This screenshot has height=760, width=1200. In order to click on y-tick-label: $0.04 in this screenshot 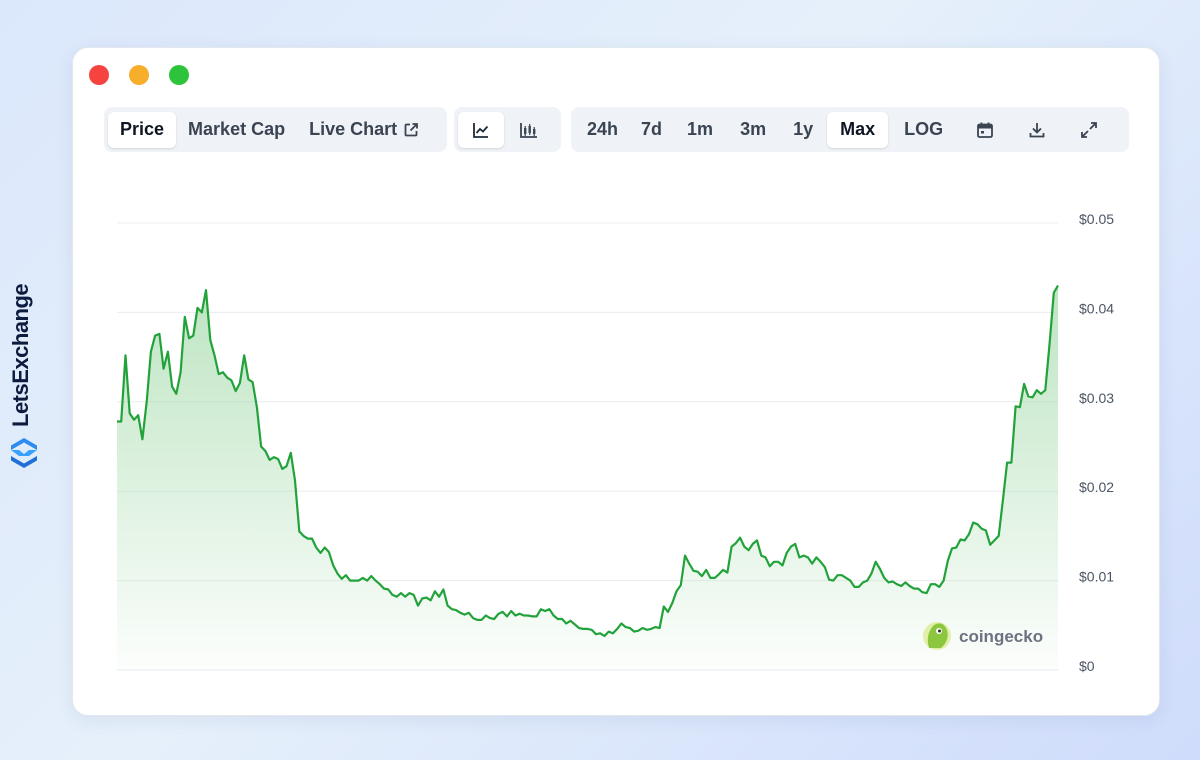, I will do `click(1096, 308)`.